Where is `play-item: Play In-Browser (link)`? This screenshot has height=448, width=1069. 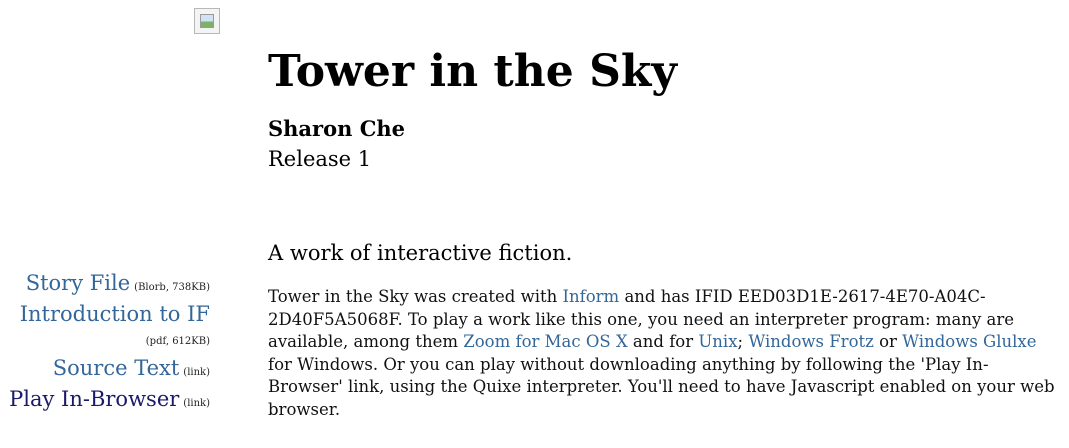 play-item: Play In-Browser (link) is located at coordinates (105, 401).